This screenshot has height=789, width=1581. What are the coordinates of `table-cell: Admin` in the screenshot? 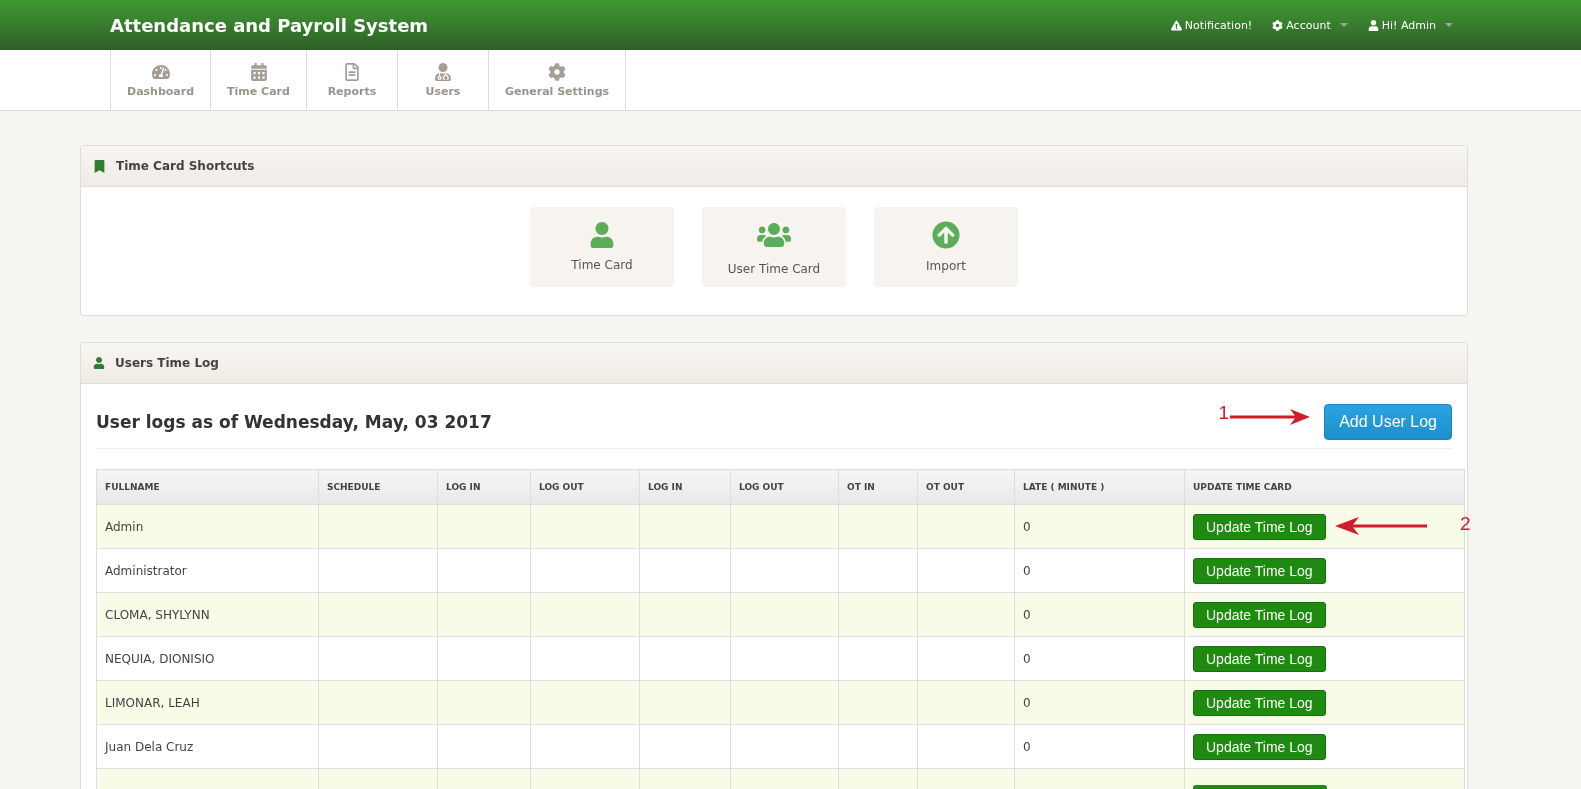 It's located at (124, 526).